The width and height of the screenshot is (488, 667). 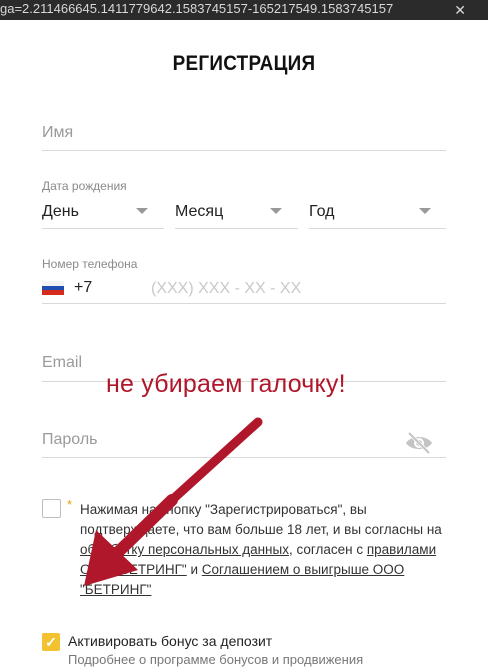 I want to click on consent-checkbox, so click(x=51, y=508).